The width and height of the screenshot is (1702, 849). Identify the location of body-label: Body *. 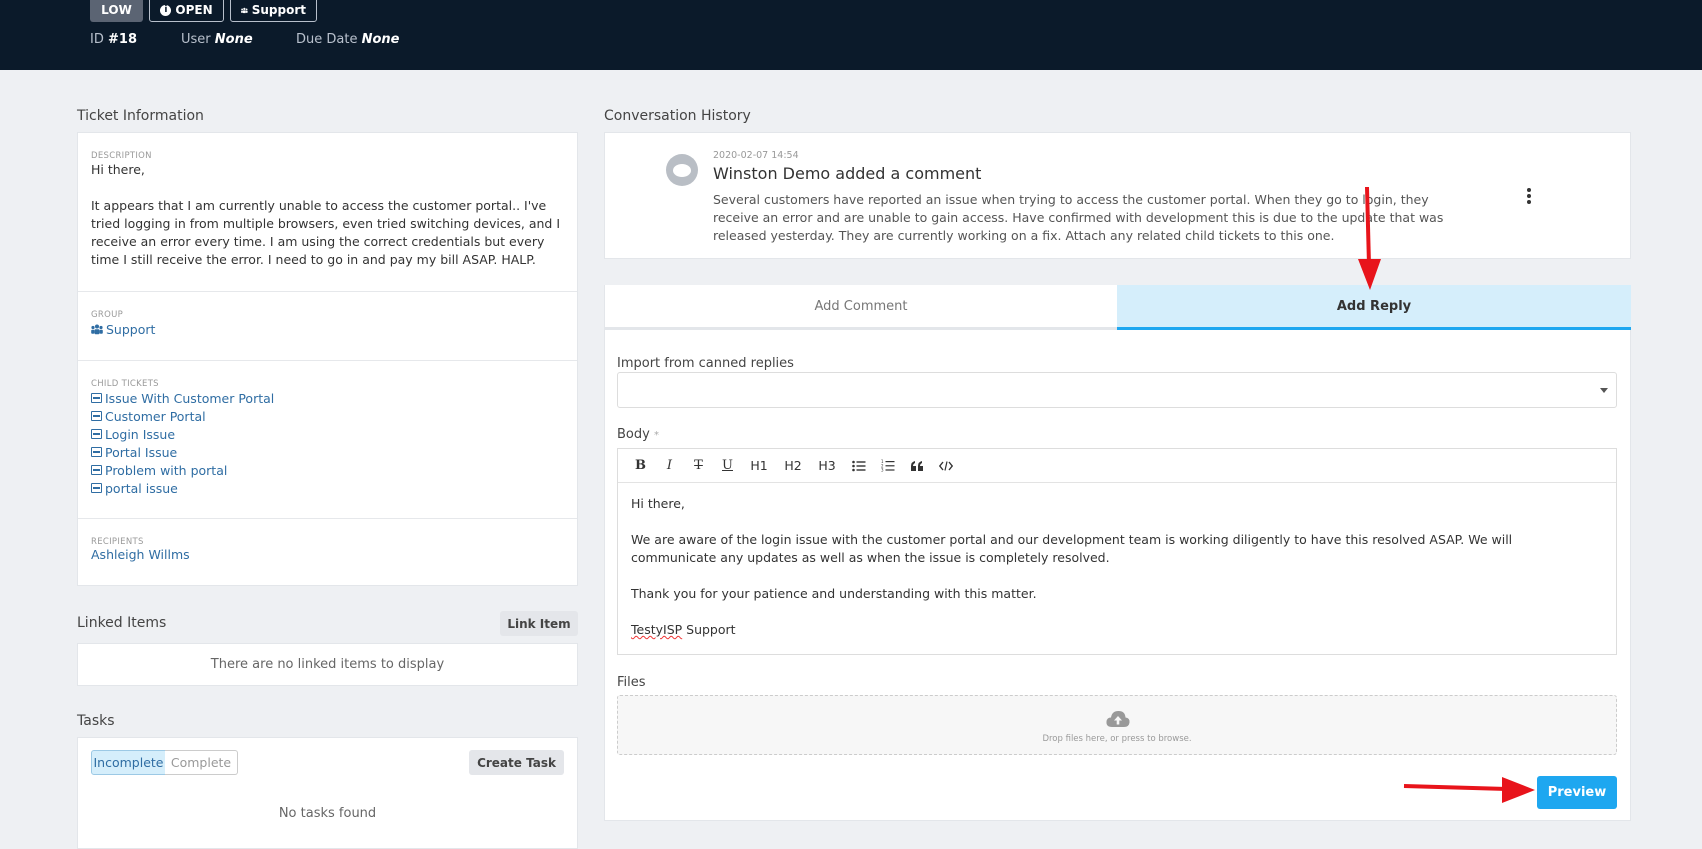
(638, 434).